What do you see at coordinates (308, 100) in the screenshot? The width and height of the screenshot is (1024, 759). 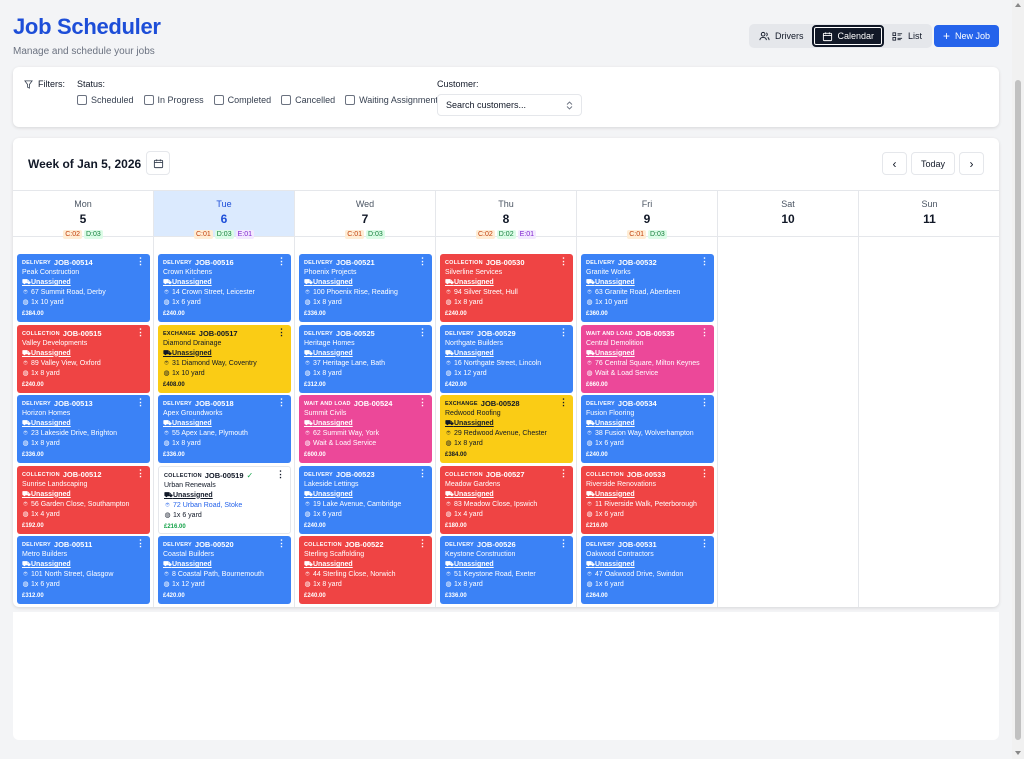 I see `status-checkbox-cancelled: Cancelled` at bounding box center [308, 100].